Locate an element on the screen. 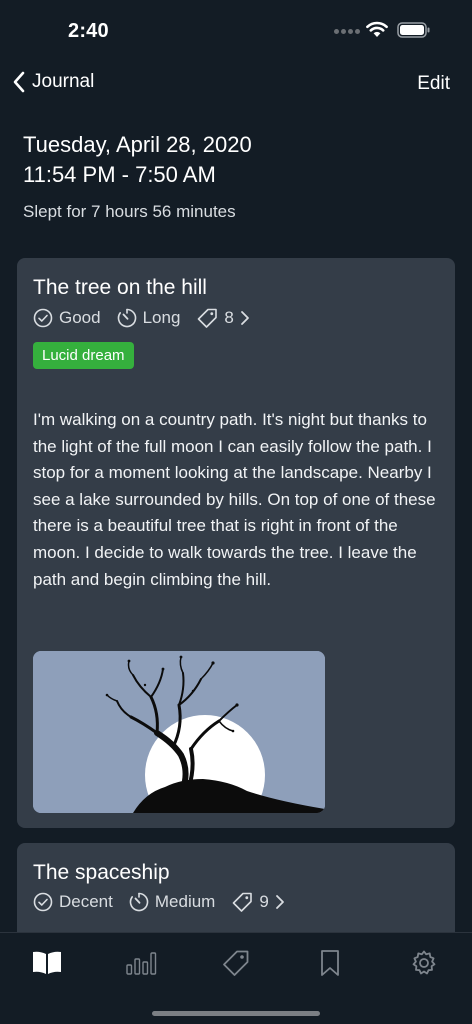  dream-meta-row: Decent Medium 9 is located at coordinates (167, 902).